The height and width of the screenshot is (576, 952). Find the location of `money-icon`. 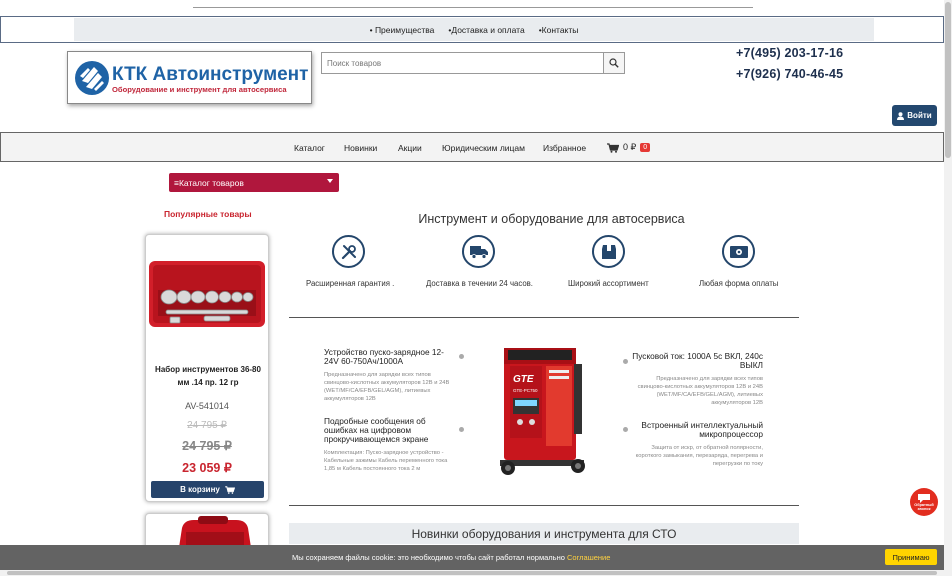

money-icon is located at coordinates (738, 251).